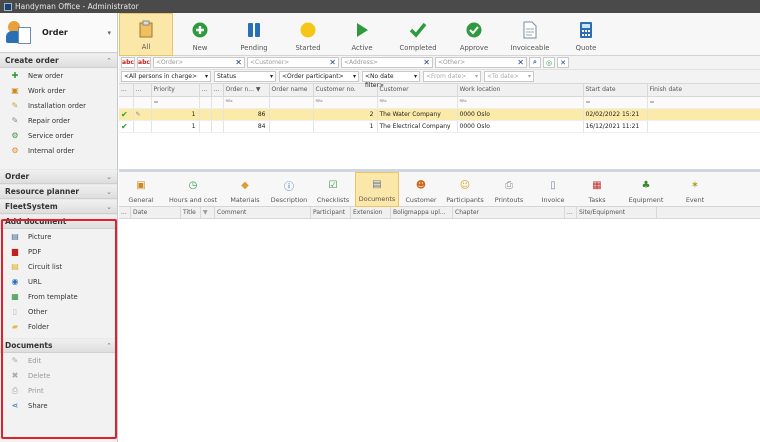  What do you see at coordinates (58, 33) in the screenshot?
I see `sidebar-header: Order ▾` at bounding box center [58, 33].